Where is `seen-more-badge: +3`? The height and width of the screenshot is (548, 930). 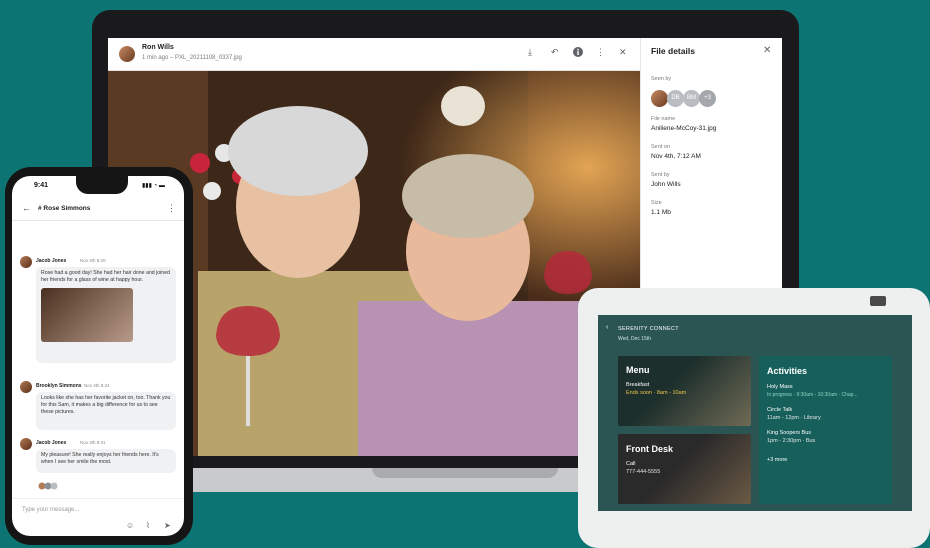
seen-more-badge: +3 is located at coordinates (707, 98).